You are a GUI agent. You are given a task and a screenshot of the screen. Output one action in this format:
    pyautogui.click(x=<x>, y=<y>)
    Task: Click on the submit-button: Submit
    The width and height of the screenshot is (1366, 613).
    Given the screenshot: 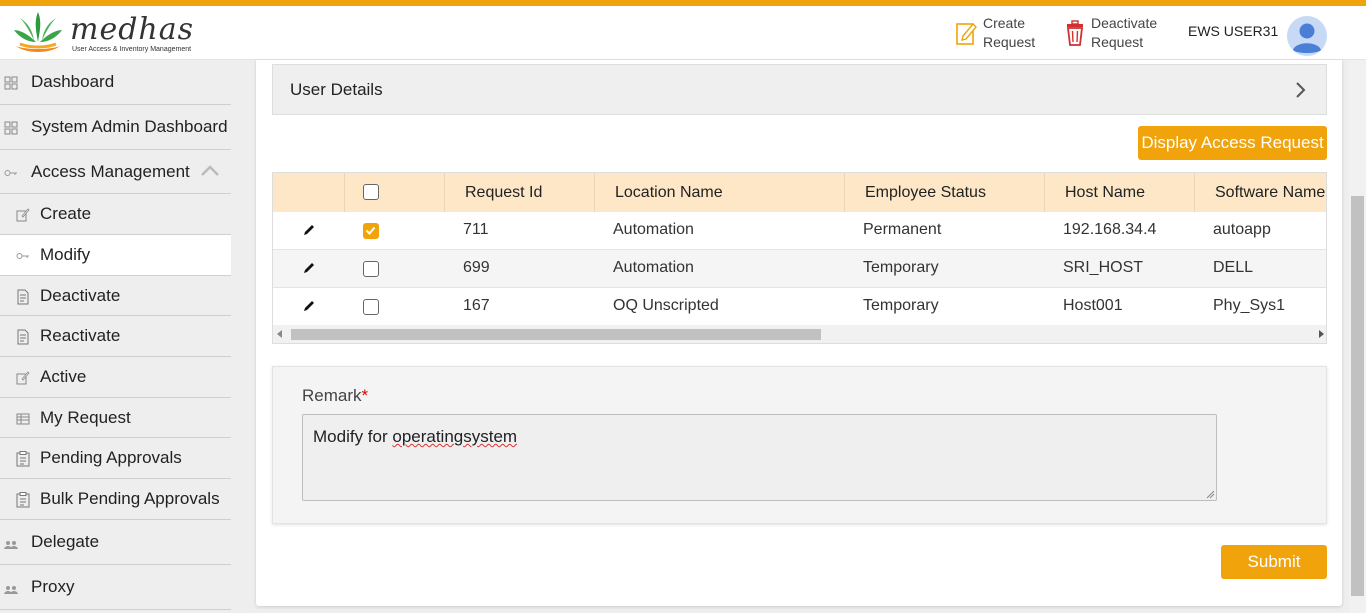 What is the action you would take?
    pyautogui.click(x=1274, y=562)
    